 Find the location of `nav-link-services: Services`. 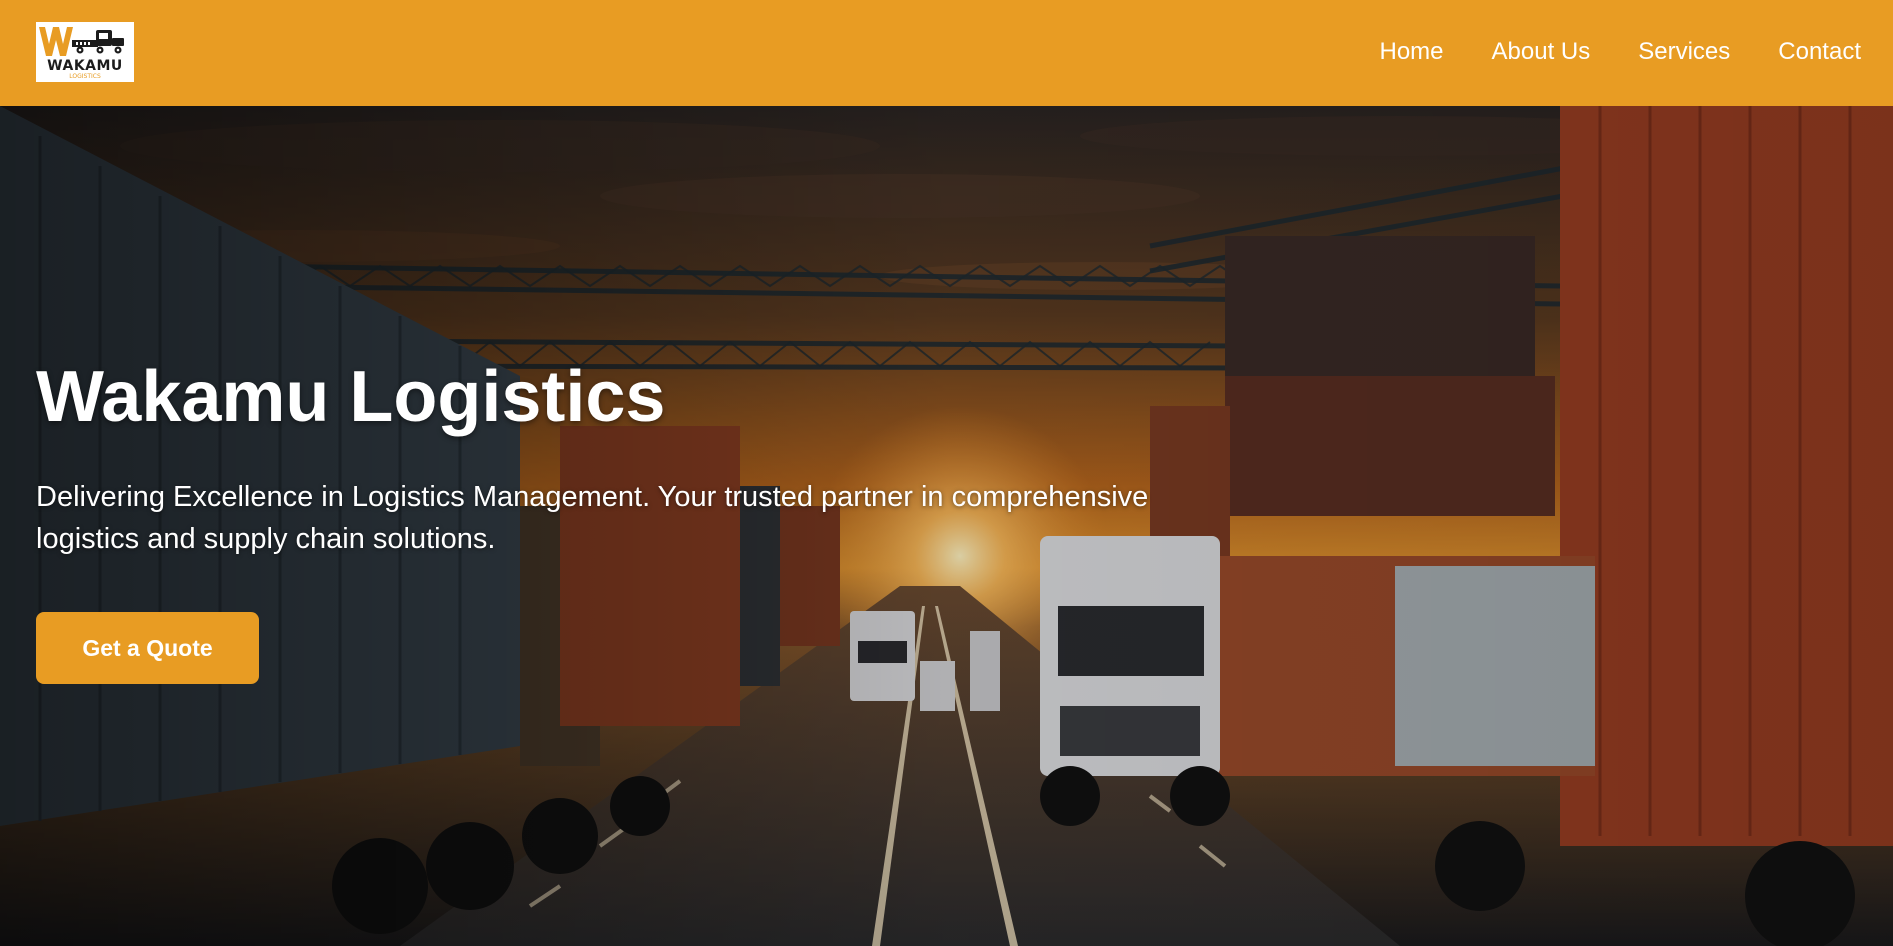

nav-link-services: Services is located at coordinates (1684, 52).